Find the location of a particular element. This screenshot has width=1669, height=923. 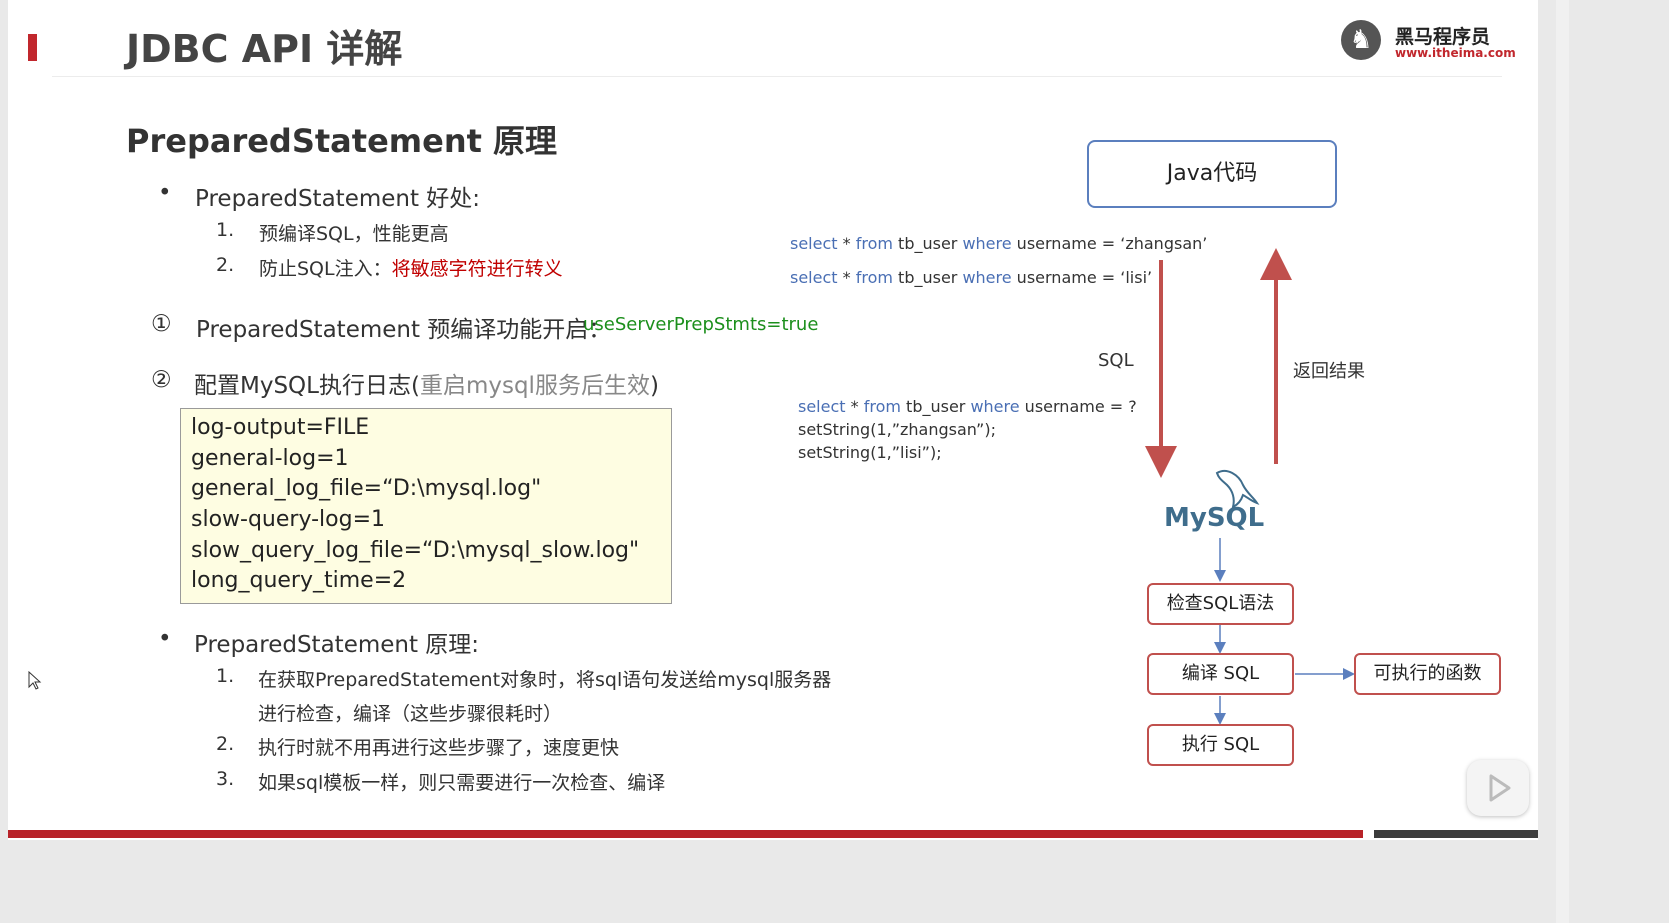

footer-bar-red is located at coordinates (685, 834).